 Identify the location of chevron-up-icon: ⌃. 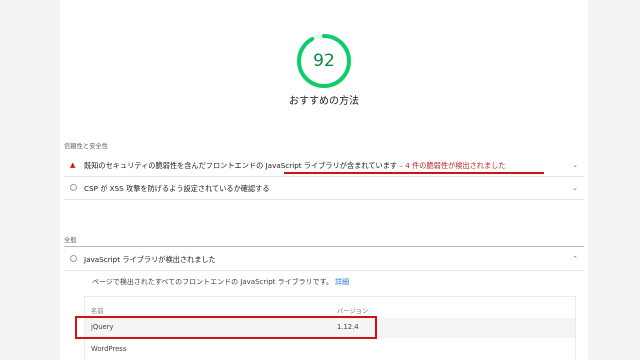
(575, 259).